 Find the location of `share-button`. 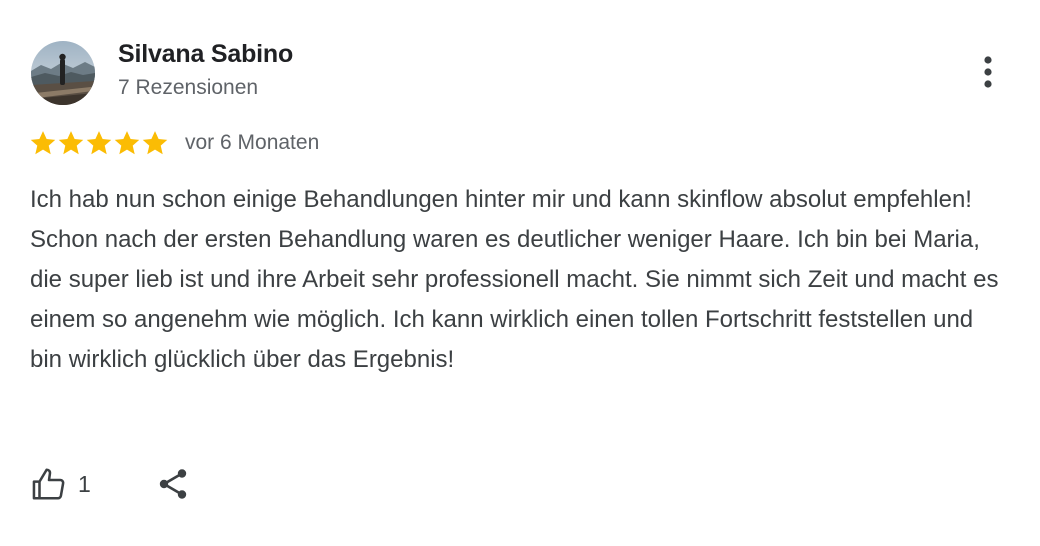

share-button is located at coordinates (173, 484).